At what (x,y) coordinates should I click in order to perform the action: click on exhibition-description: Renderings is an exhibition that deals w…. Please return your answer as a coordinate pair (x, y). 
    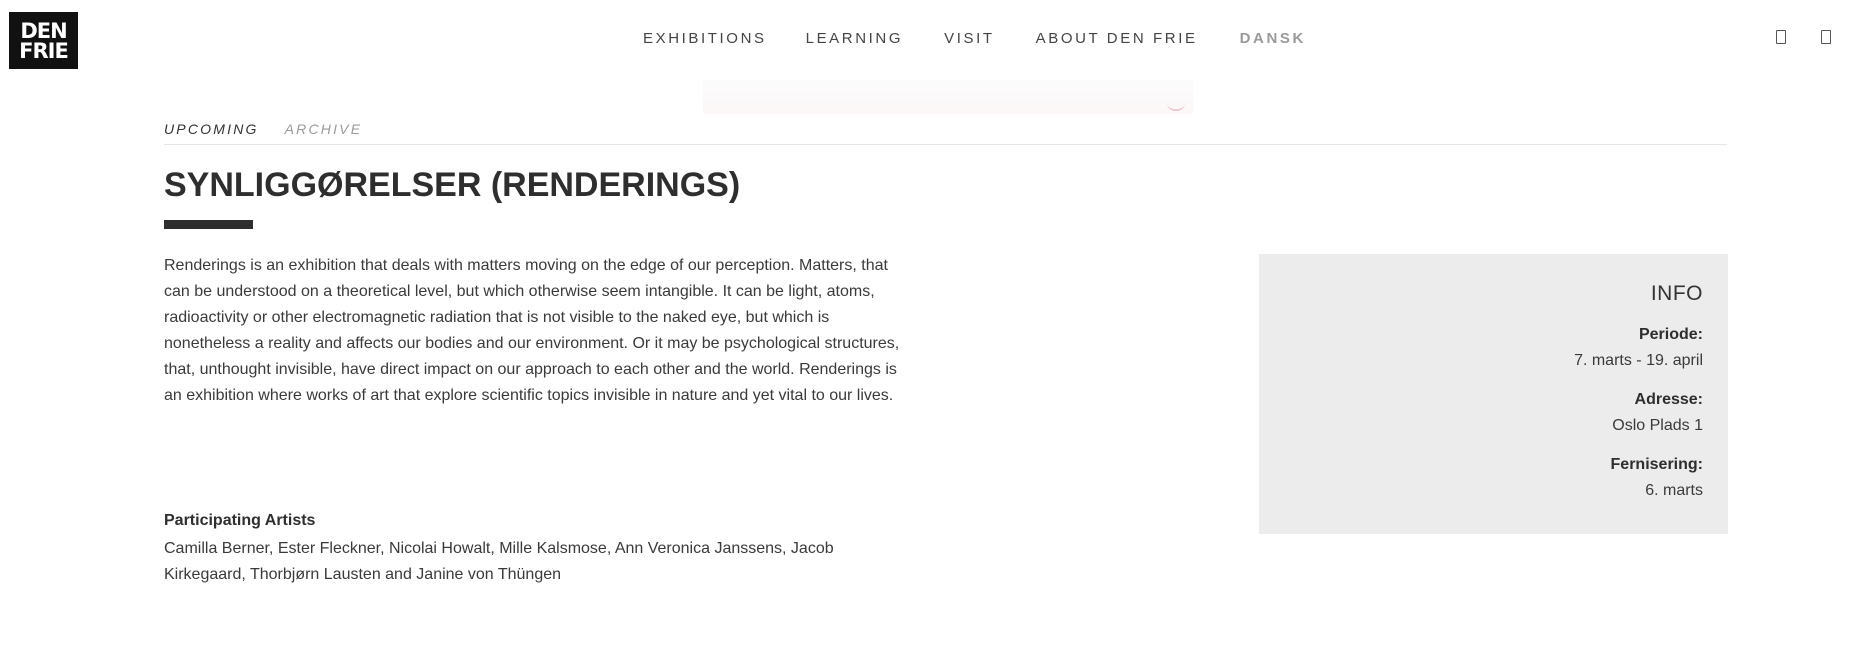
    Looking at the image, I should click on (532, 330).